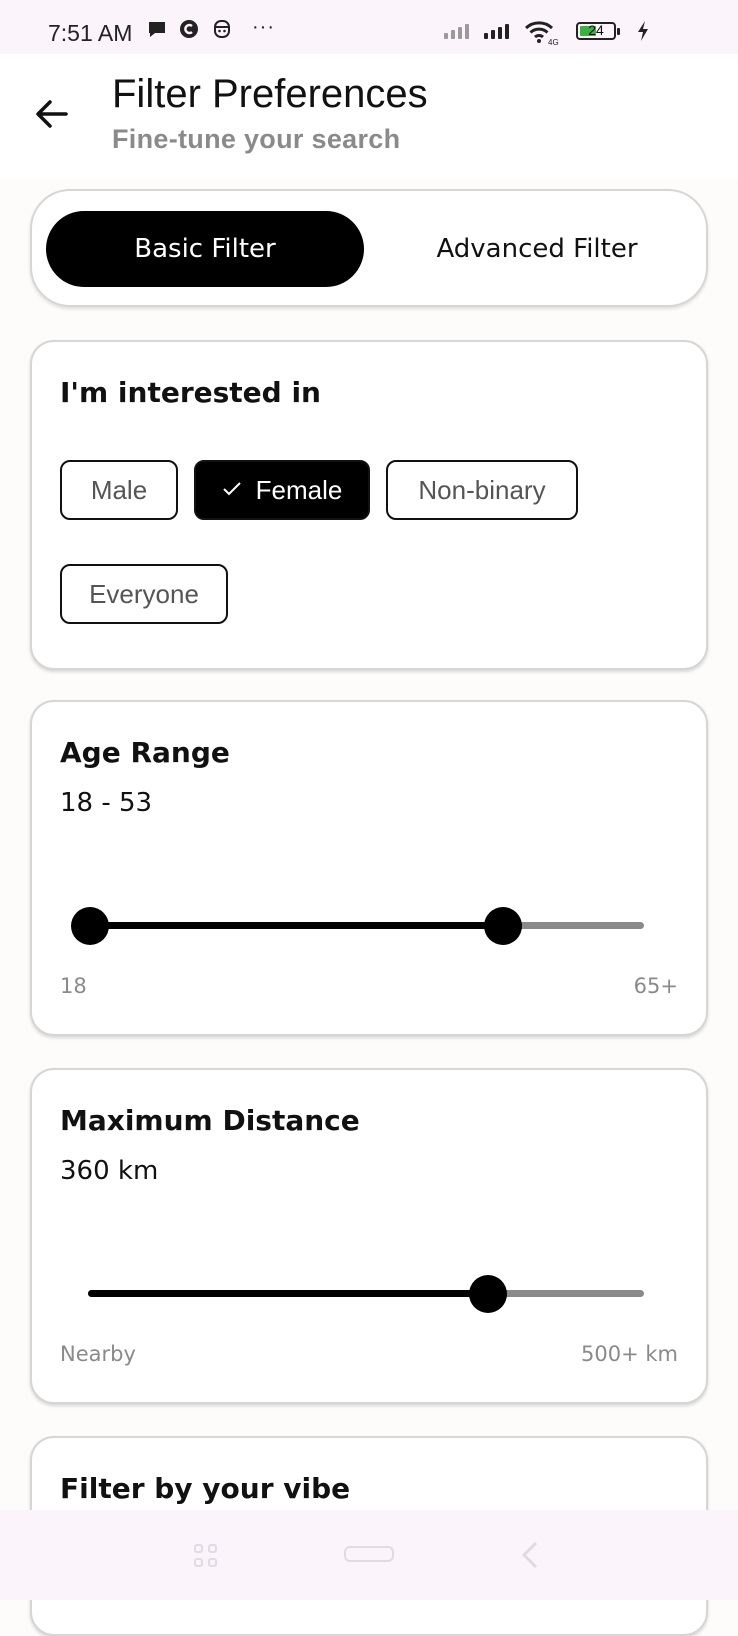 The image size is (738, 1636). Describe the element at coordinates (90, 33) in the screenshot. I see `status-time: 7:51 AM` at that location.